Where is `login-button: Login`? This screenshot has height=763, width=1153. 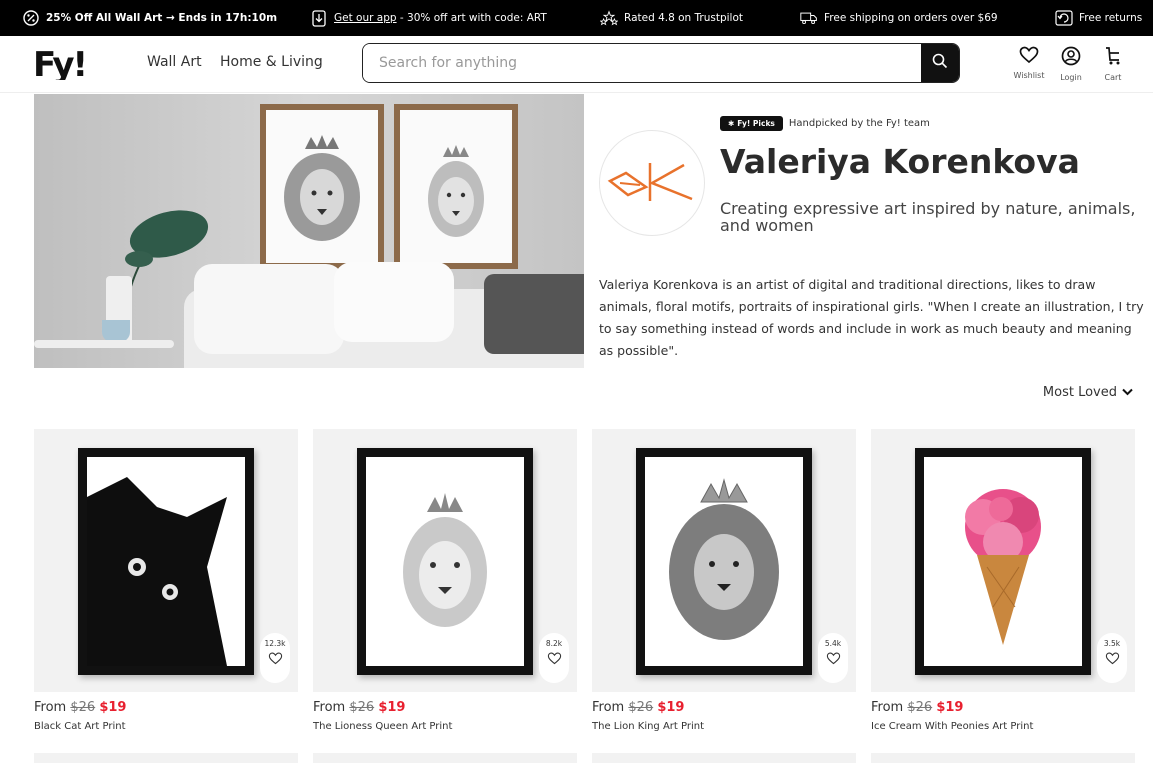 login-button: Login is located at coordinates (1071, 64).